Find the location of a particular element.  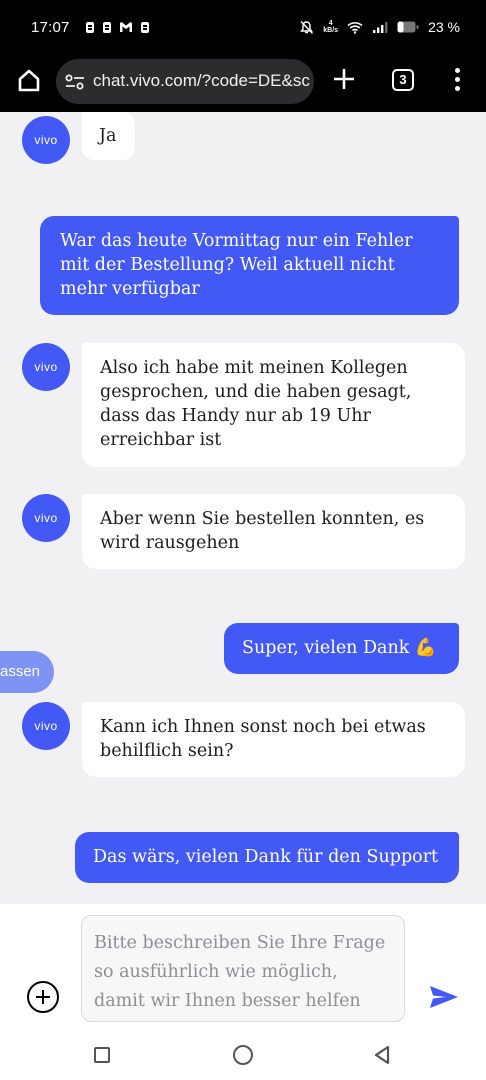

system-navigation-bar is located at coordinates (243, 1054).